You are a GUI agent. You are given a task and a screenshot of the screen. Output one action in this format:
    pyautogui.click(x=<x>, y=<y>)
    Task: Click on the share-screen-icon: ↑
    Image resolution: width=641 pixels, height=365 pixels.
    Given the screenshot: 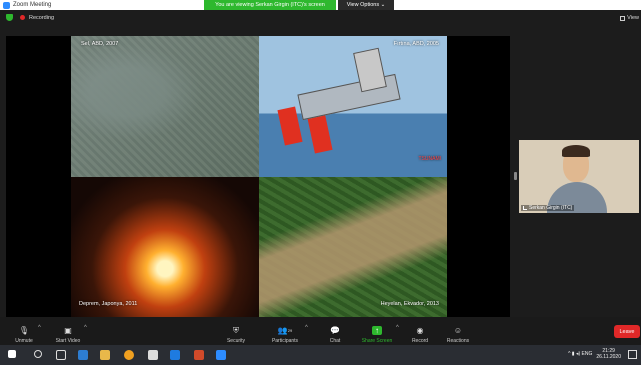 What is the action you would take?
    pyautogui.click(x=377, y=330)
    